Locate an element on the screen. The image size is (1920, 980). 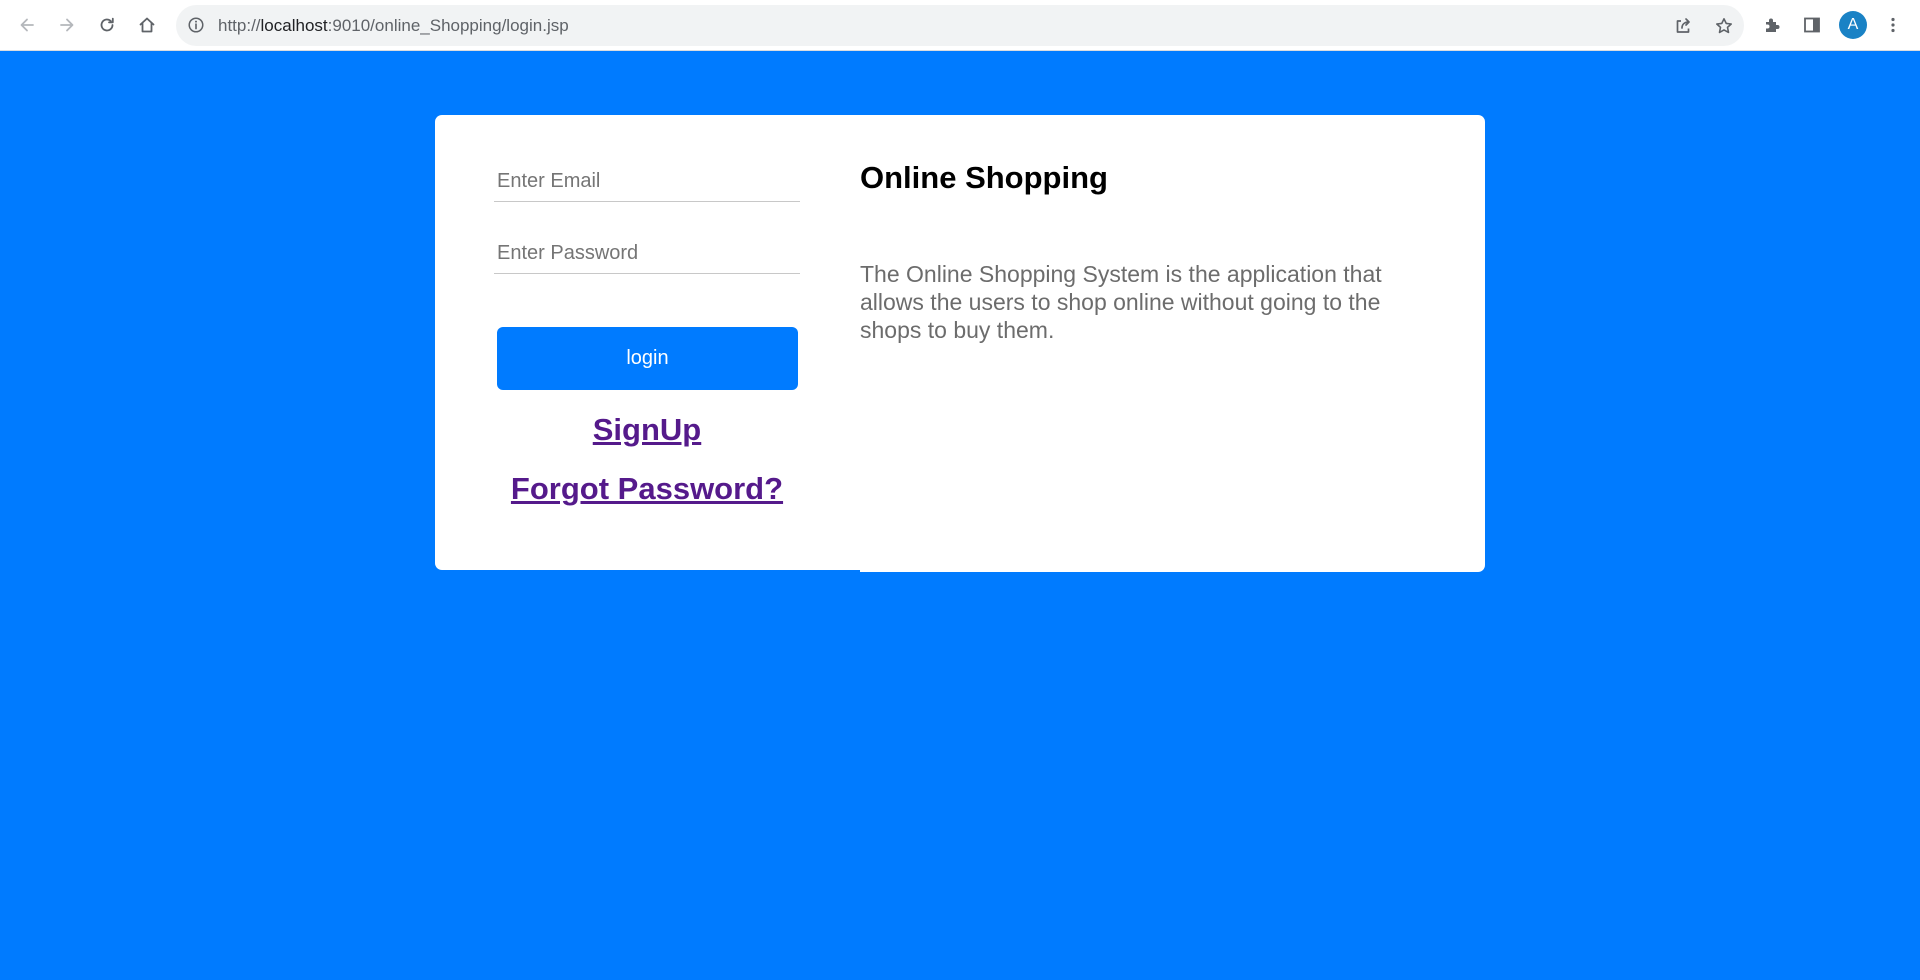
menu-icon is located at coordinates (1893, 25).